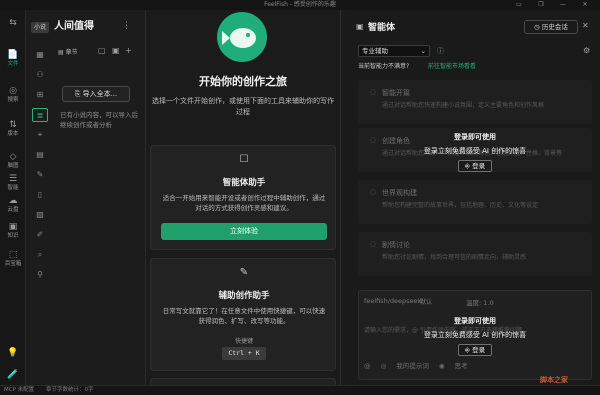  Describe the element at coordinates (392, 301) in the screenshot. I see `model-name: feelfish/deepseek` at that location.